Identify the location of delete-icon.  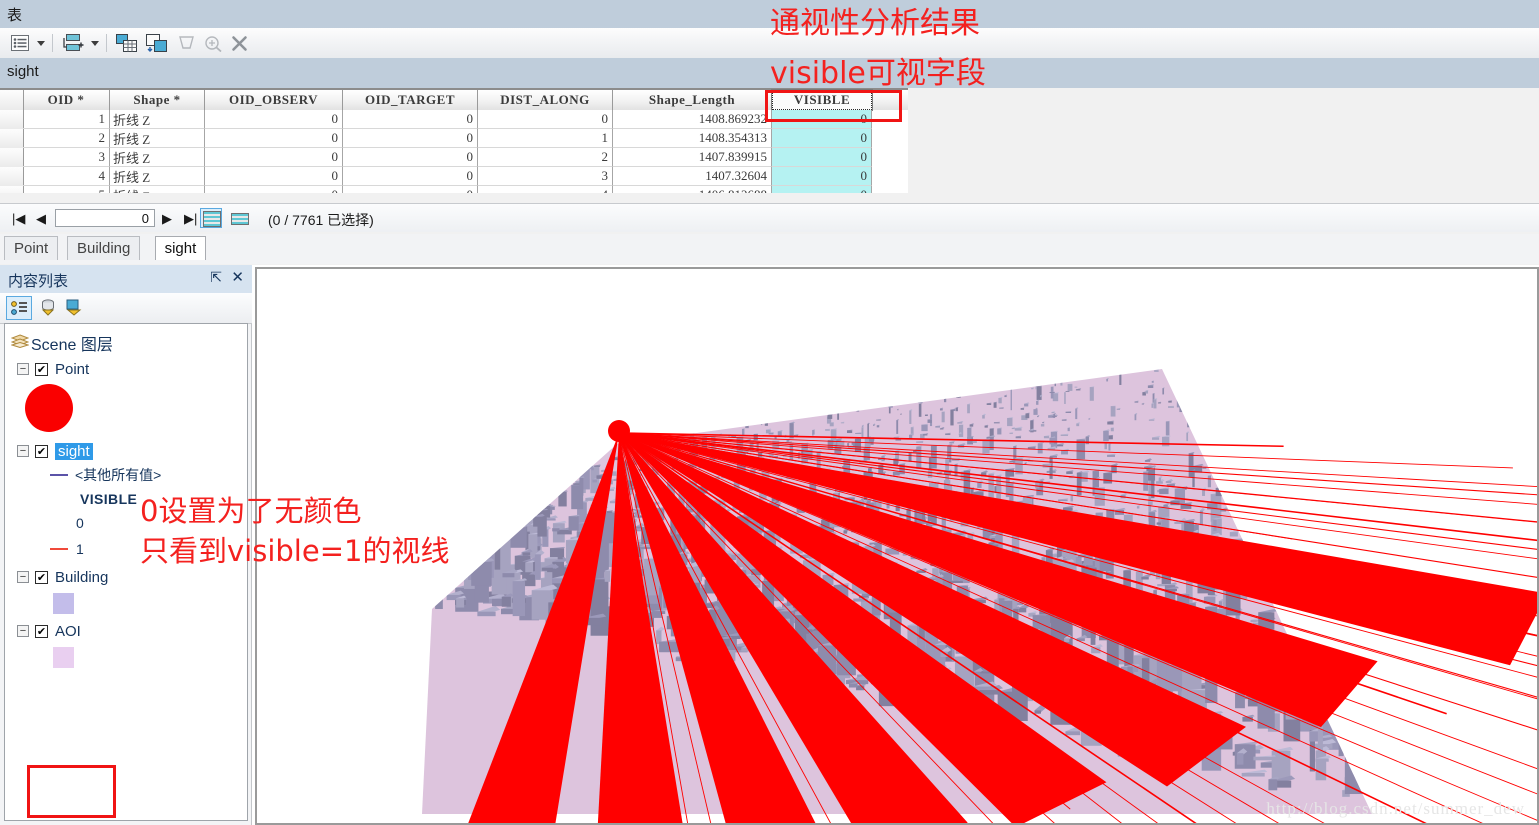
(239, 43).